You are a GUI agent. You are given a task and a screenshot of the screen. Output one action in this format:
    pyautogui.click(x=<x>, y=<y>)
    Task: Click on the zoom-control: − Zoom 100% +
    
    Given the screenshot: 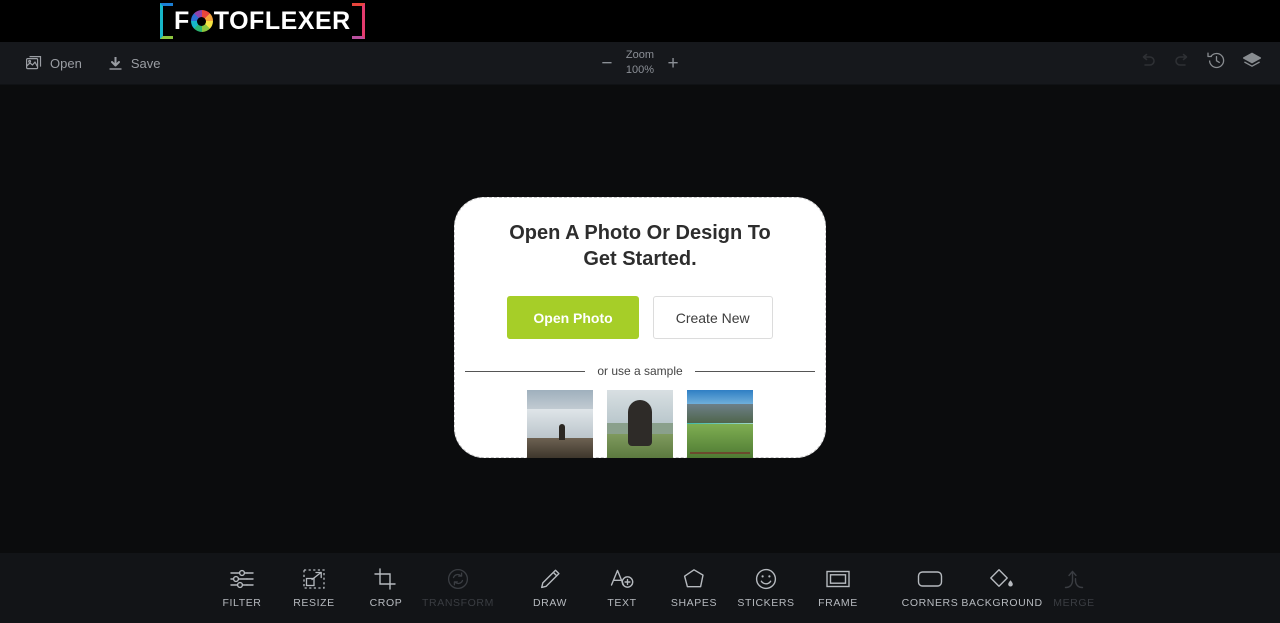 What is the action you would take?
    pyautogui.click(x=640, y=63)
    